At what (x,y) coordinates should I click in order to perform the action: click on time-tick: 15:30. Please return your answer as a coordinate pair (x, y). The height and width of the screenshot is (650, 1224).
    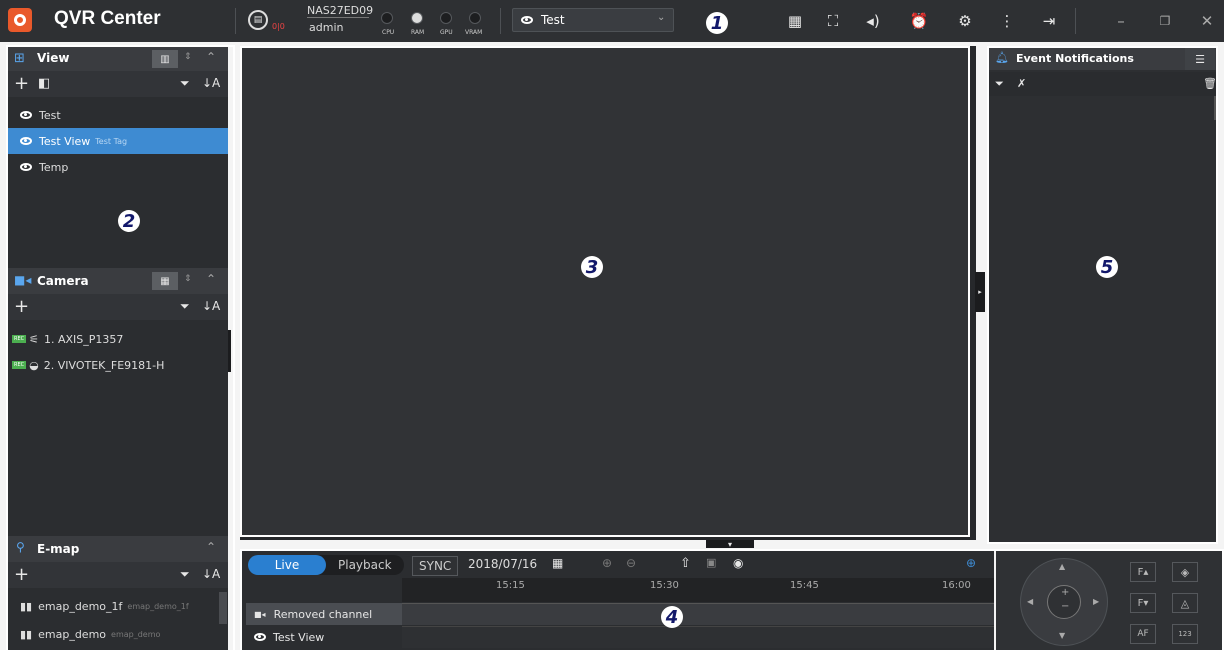
    Looking at the image, I should click on (664, 585).